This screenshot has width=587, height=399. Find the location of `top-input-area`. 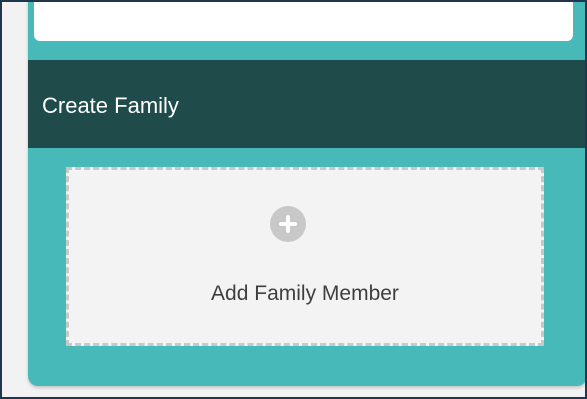

top-input-area is located at coordinates (303, 21).